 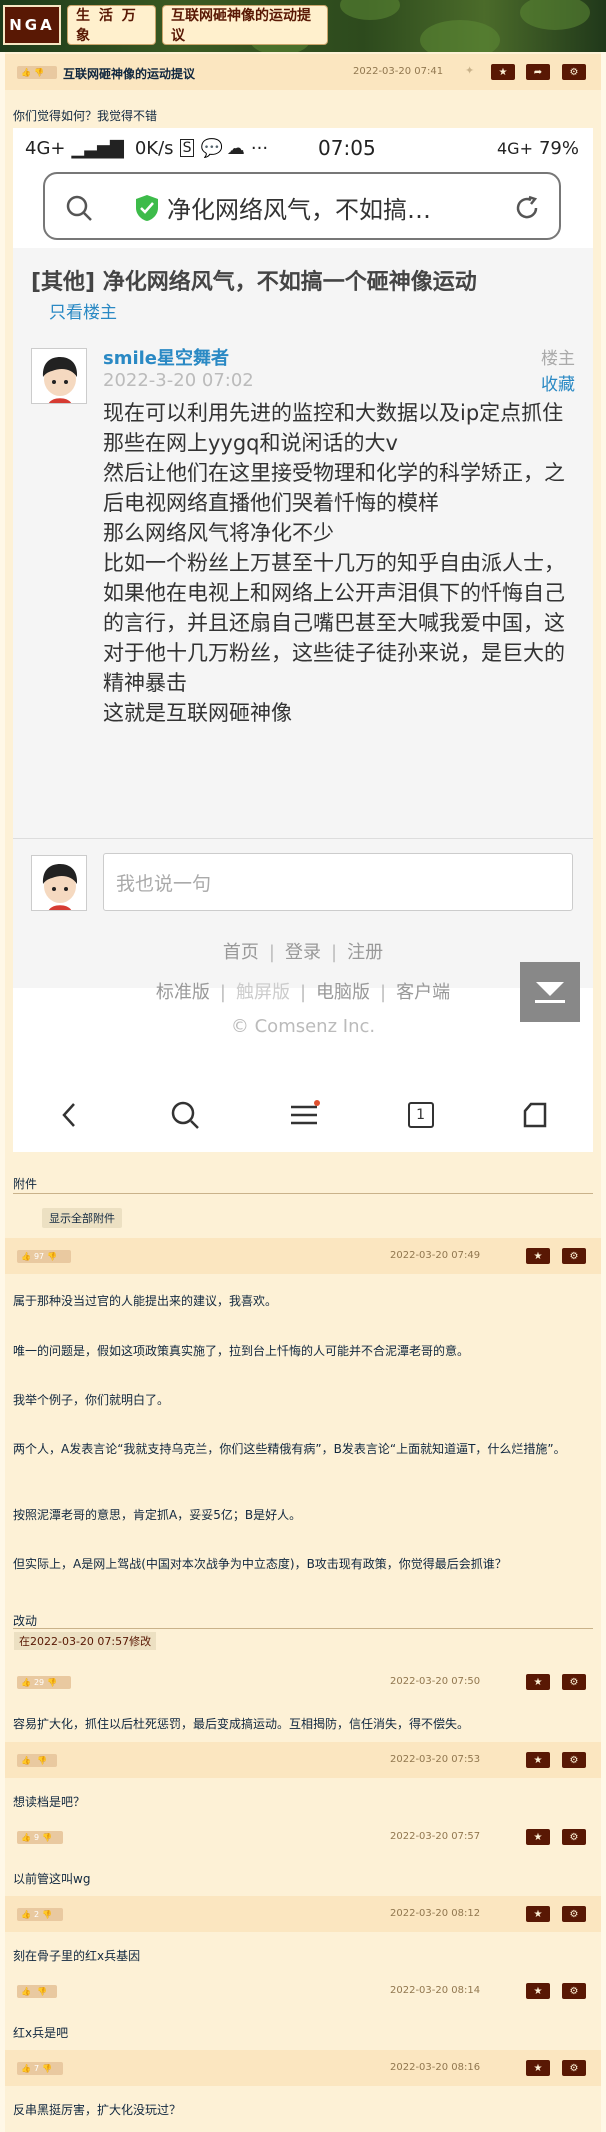 I want to click on cloud-icon: ☁, so click(x=235, y=148).